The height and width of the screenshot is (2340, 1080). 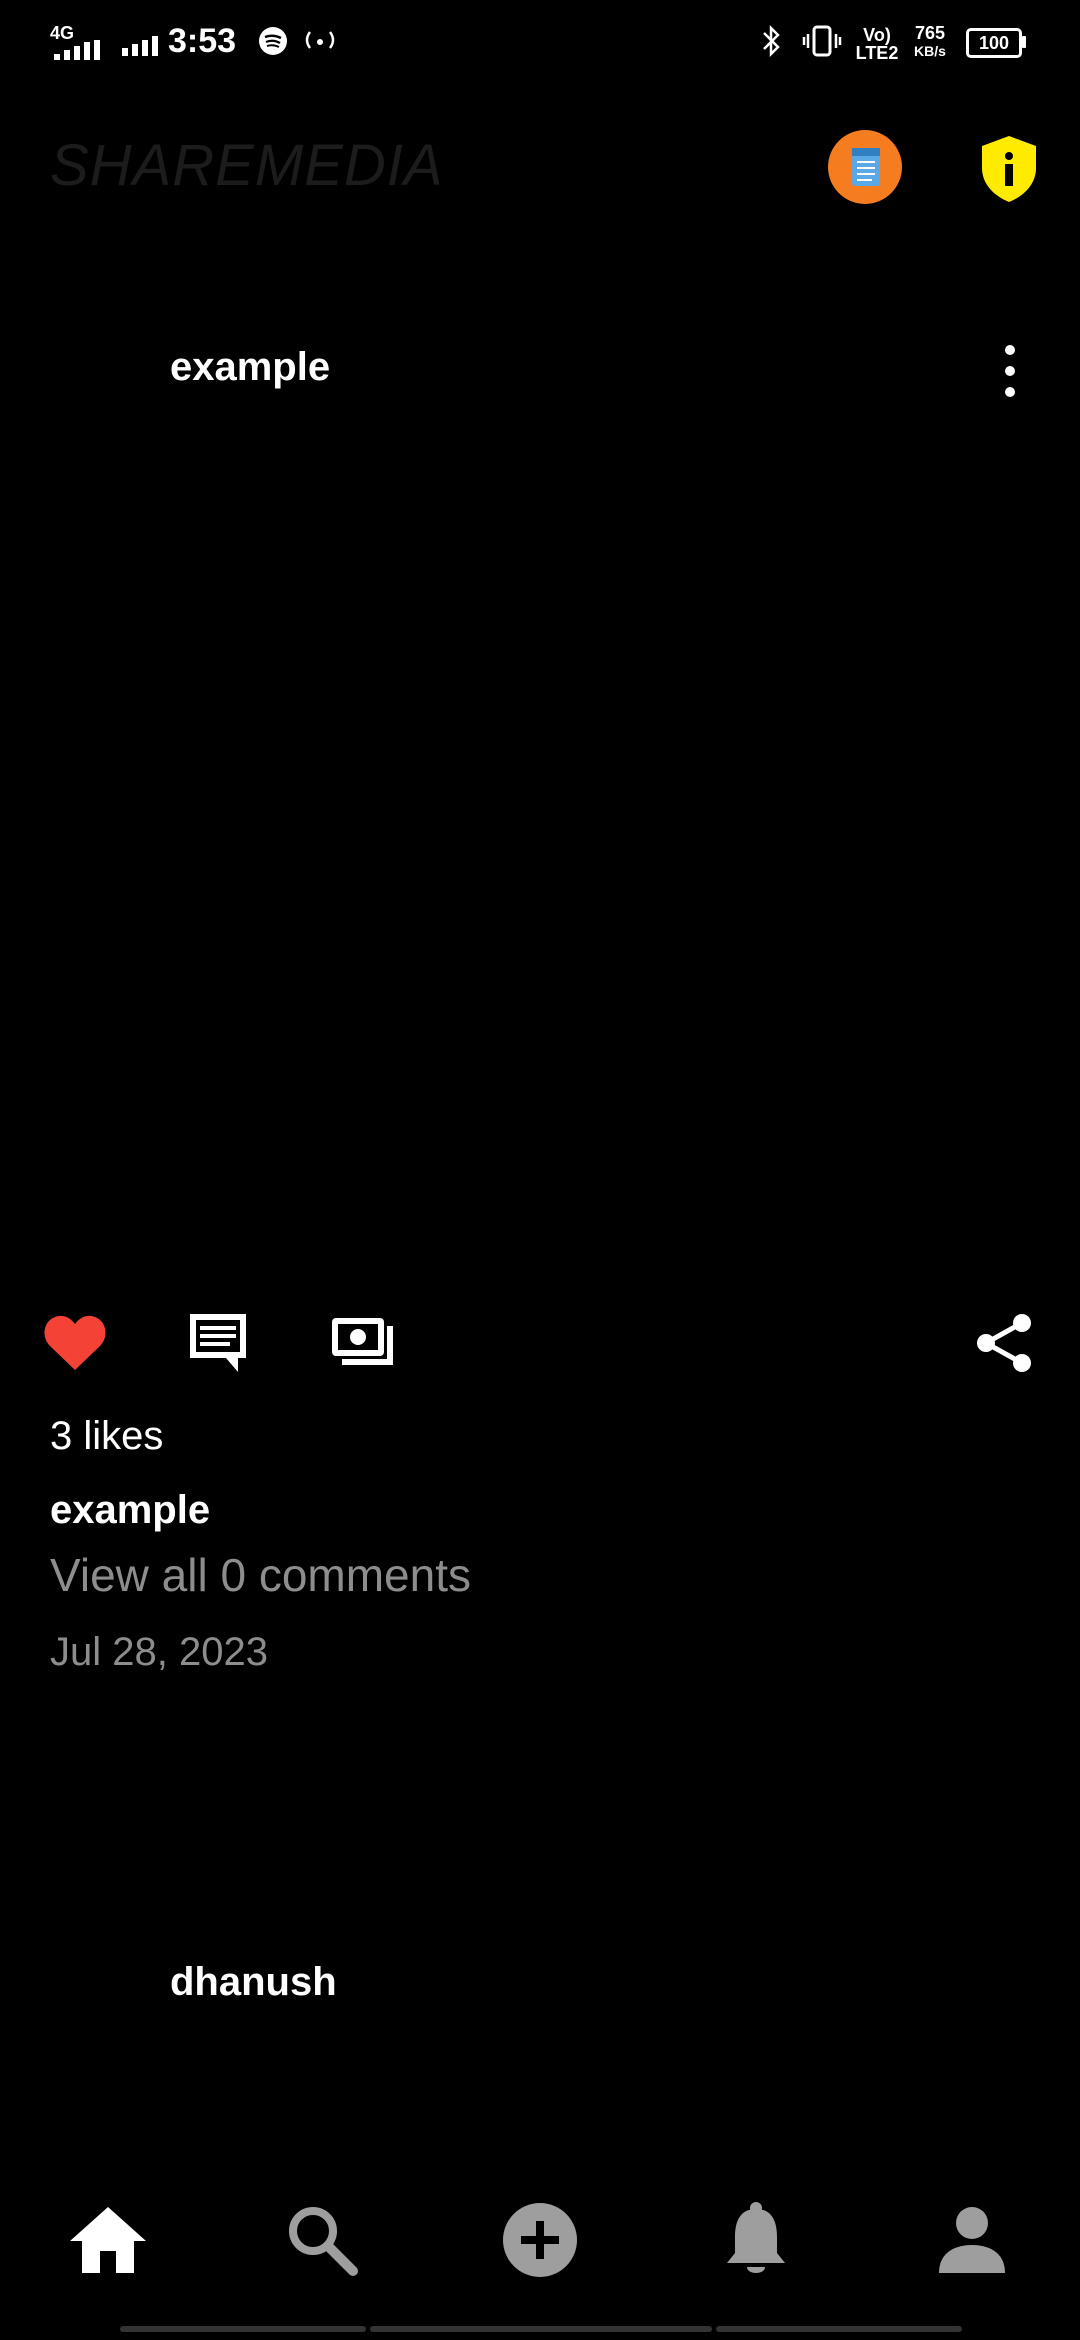 What do you see at coordinates (822, 41) in the screenshot?
I see `vibrate-icon` at bounding box center [822, 41].